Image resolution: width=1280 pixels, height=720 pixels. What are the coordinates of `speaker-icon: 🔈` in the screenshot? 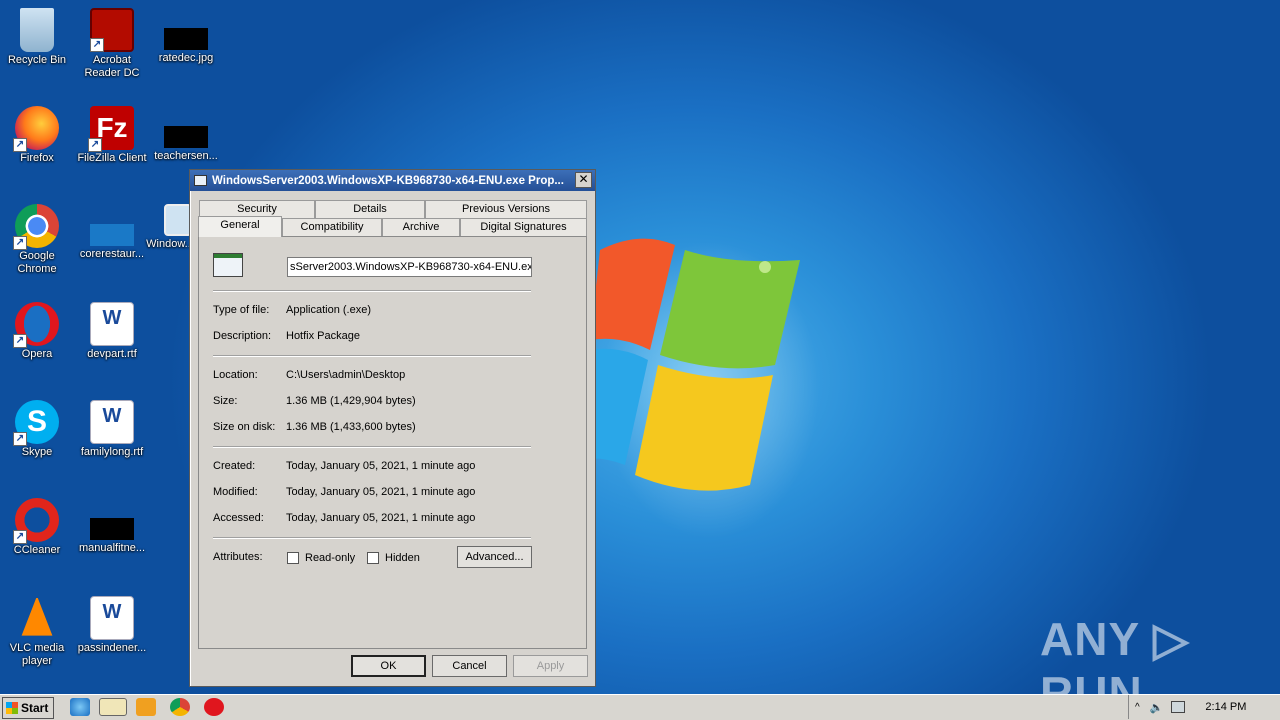 It's located at (1157, 707).